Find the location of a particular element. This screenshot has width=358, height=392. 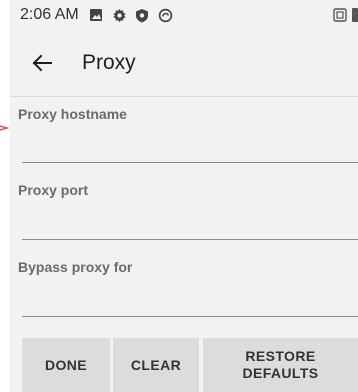

proxy-hostname-input is located at coordinates (190, 146).